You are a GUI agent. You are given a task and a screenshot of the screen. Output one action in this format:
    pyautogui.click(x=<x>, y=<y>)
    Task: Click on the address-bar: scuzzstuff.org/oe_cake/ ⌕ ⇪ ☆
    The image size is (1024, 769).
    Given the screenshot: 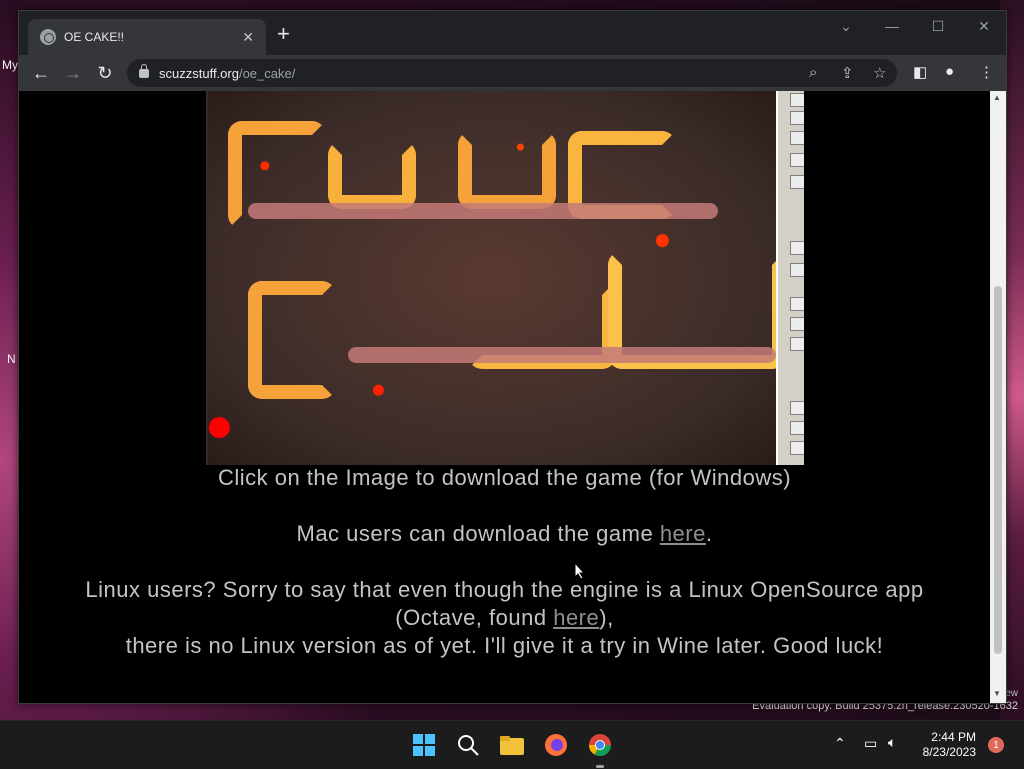 What is the action you would take?
    pyautogui.click(x=512, y=73)
    